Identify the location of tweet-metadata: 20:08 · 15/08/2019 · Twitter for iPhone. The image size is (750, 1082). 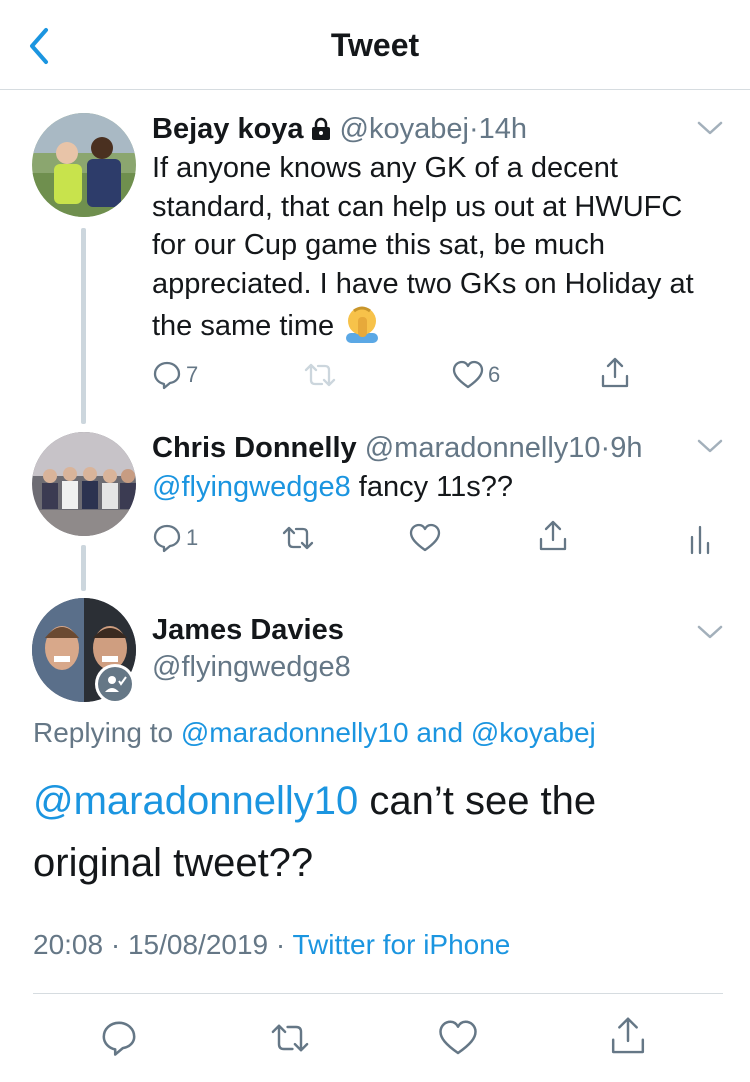
(271, 945).